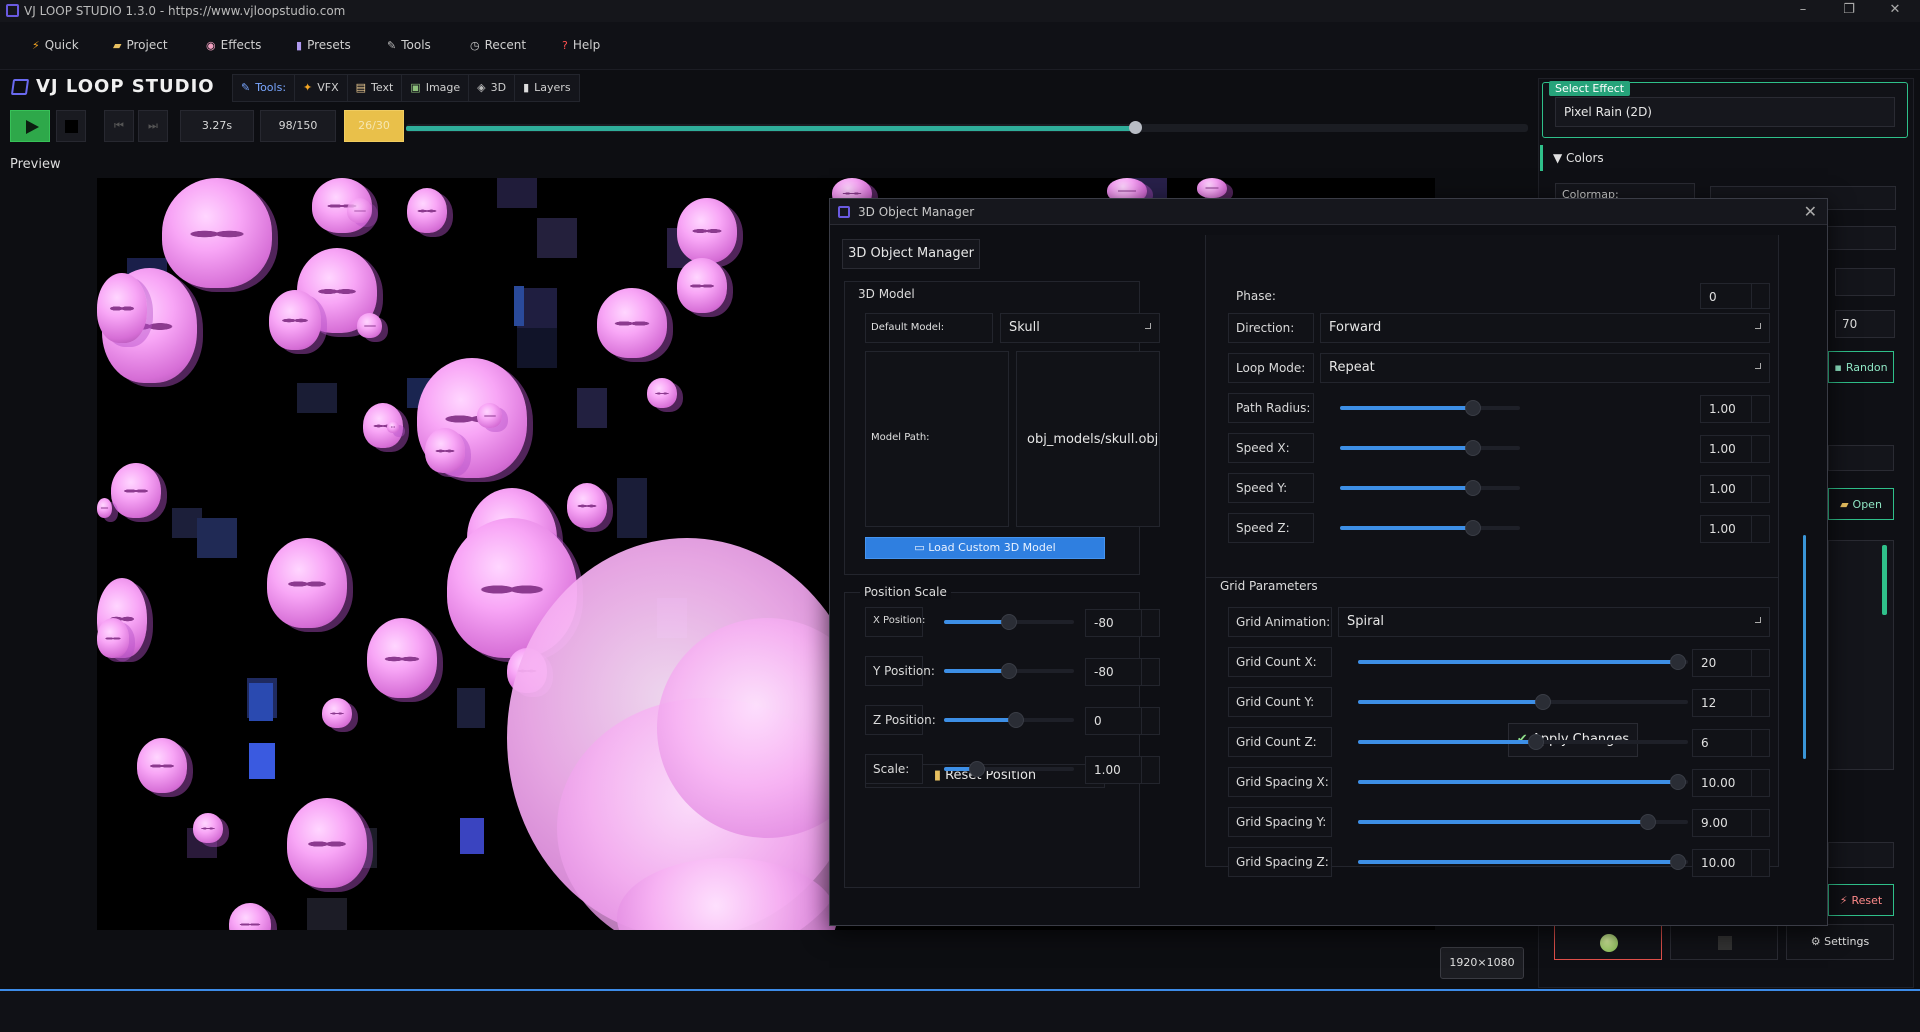 This screenshot has height=1032, width=1920. I want to click on grid-row-4-slider, so click(1523, 822).